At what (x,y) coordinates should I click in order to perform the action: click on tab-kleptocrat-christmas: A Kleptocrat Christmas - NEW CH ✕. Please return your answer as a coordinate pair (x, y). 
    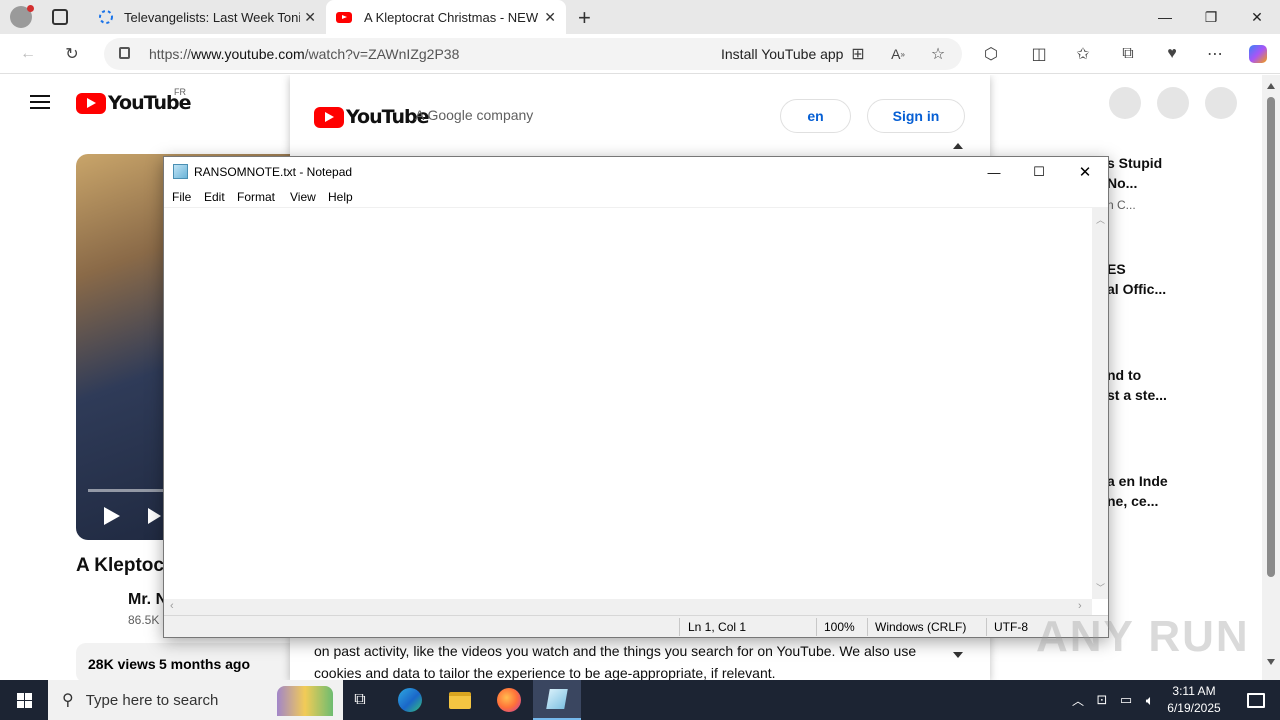
    Looking at the image, I should click on (446, 17).